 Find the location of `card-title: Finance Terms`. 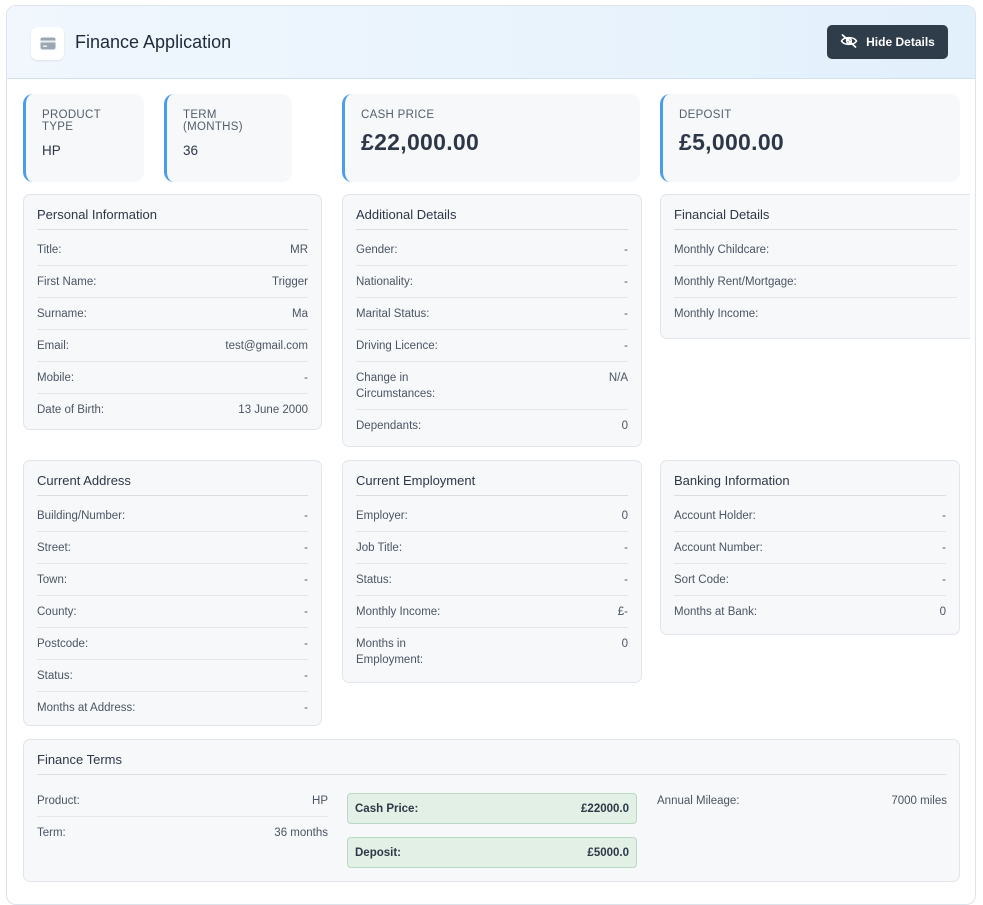

card-title: Finance Terms is located at coordinates (491, 757).